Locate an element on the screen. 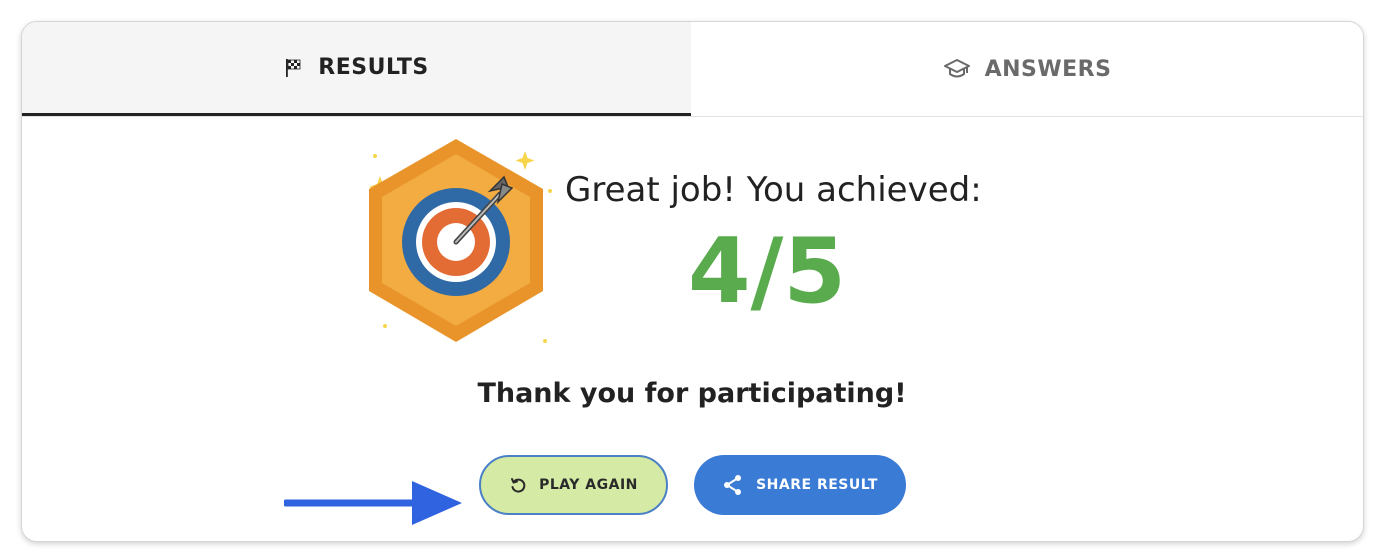 The width and height of the screenshot is (1380, 558). score-value: 4/5 is located at coordinates (767, 271).